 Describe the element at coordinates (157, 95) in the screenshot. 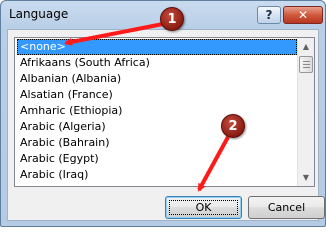

I see `list-item: Alsatian (France)` at that location.